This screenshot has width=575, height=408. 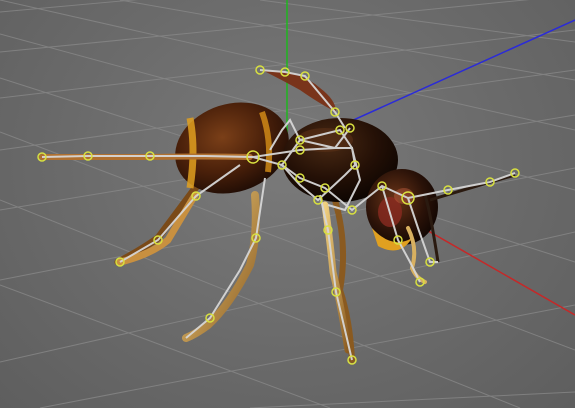 What do you see at coordinates (472, 187) in the screenshot?
I see `antenna` at bounding box center [472, 187].